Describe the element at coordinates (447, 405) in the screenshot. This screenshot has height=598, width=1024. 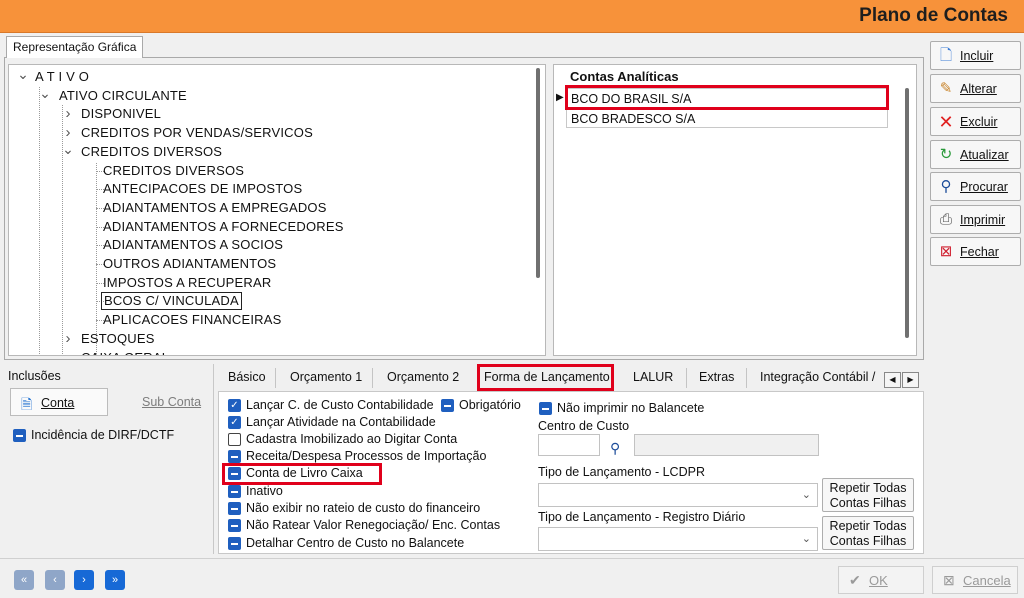
I see `obrigatorio-checkbox` at that location.